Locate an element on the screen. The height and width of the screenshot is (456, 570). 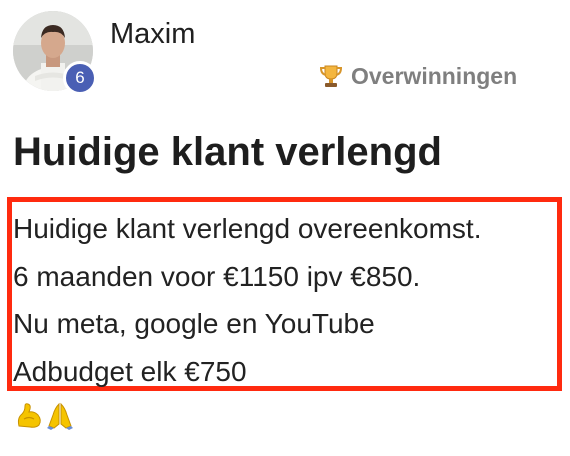
category-label: Overwinningen is located at coordinates (434, 75).